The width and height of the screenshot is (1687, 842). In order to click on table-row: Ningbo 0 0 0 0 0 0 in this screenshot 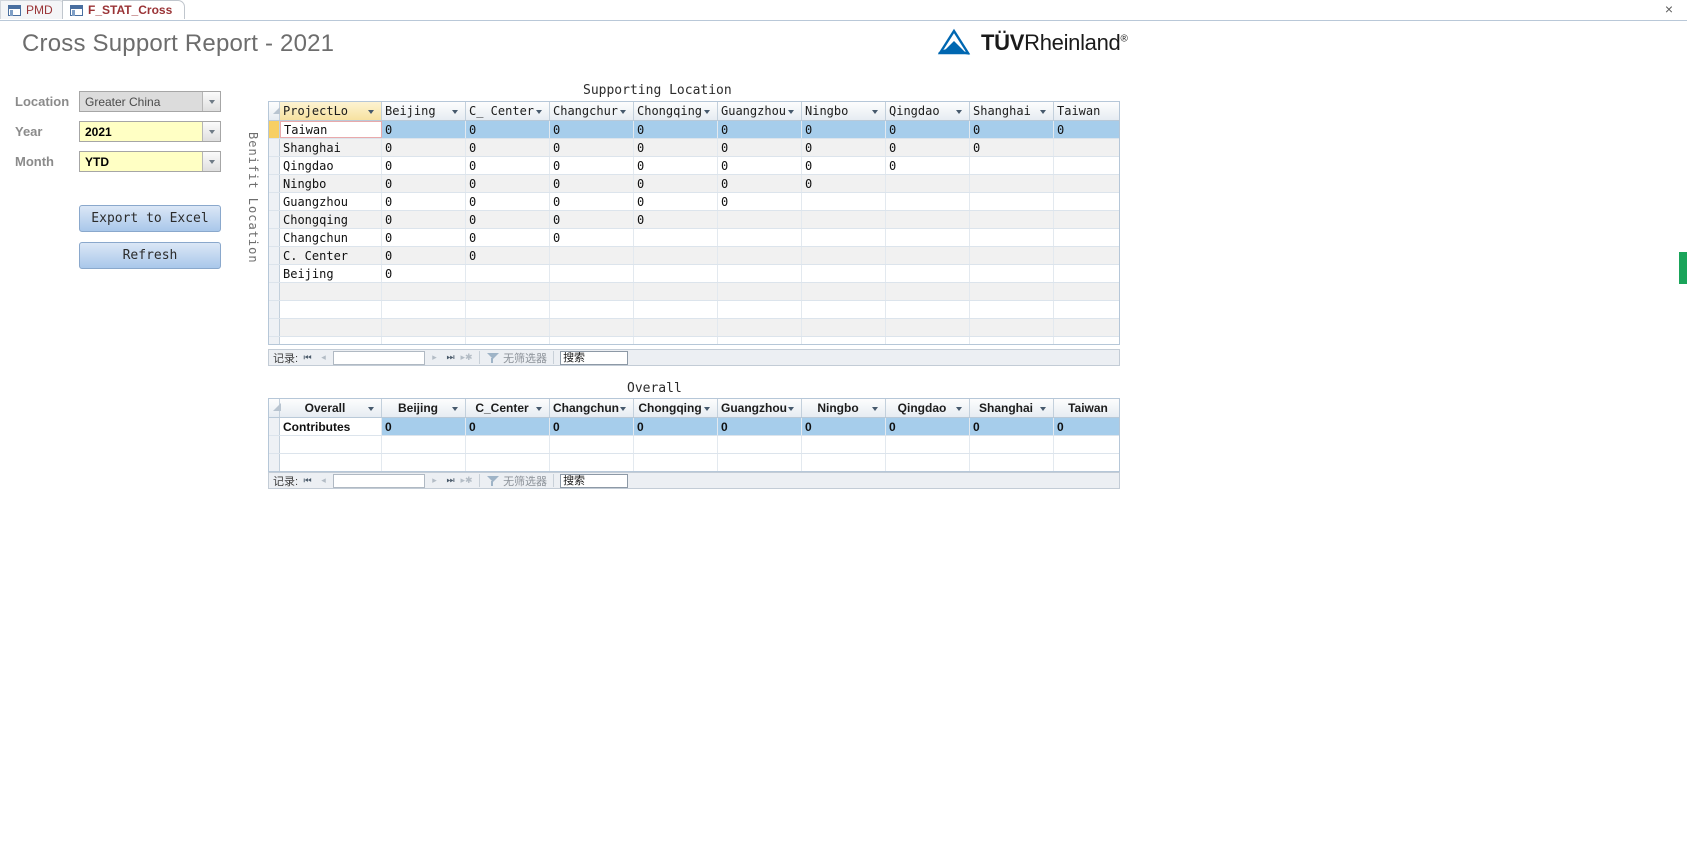, I will do `click(694, 184)`.